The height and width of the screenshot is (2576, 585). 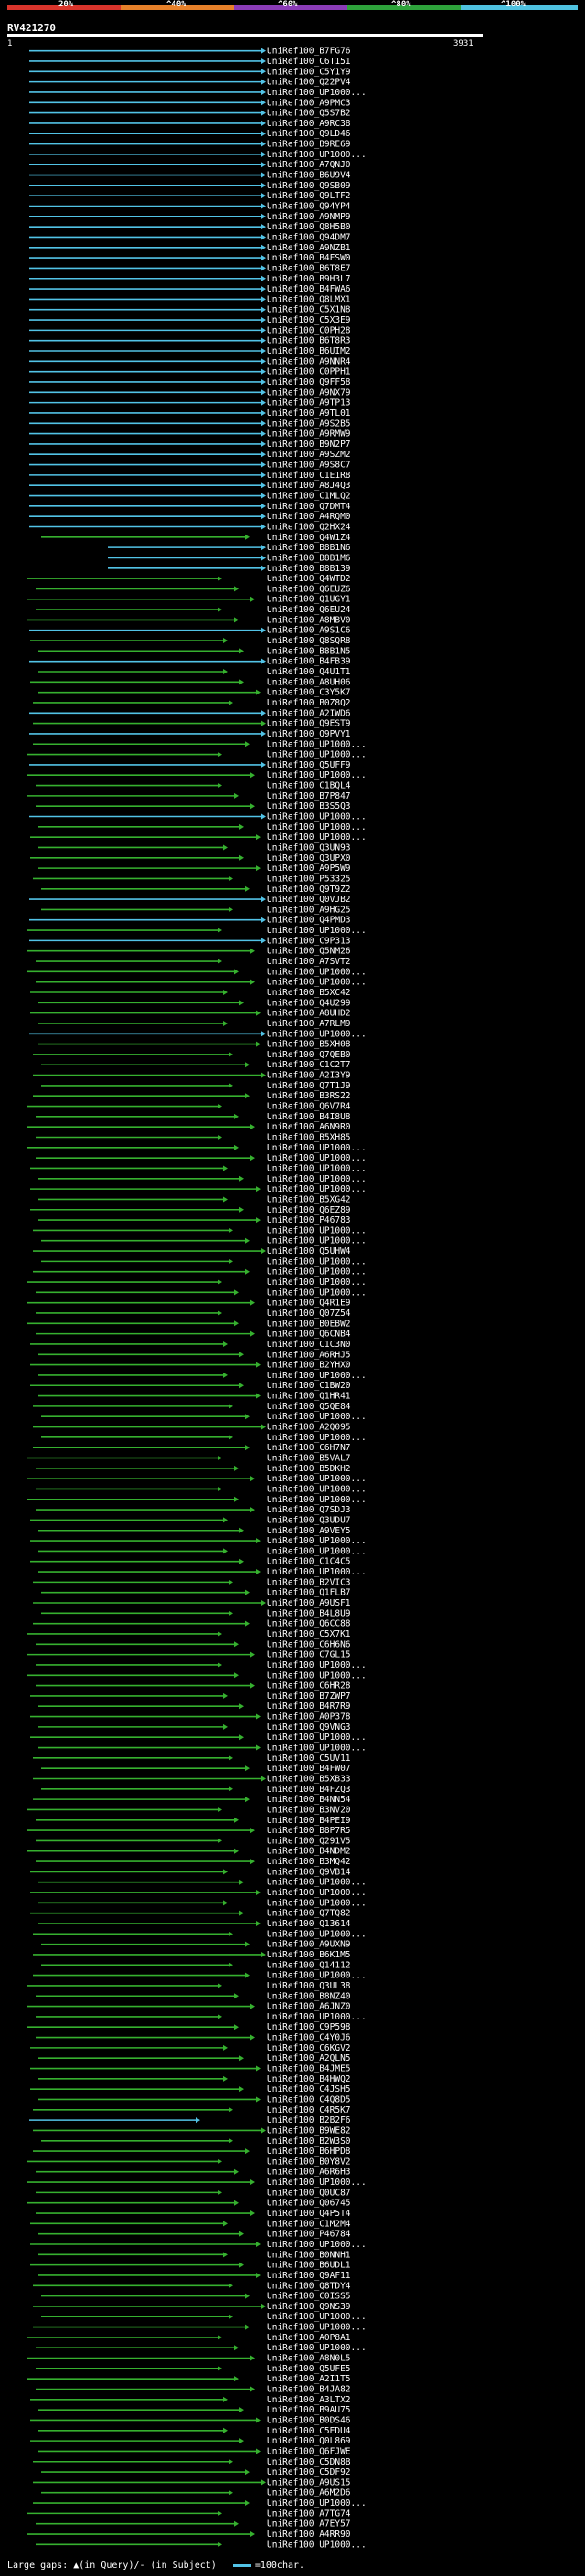 I want to click on hit-label: UniRef100_A9SZM2, so click(x=309, y=455).